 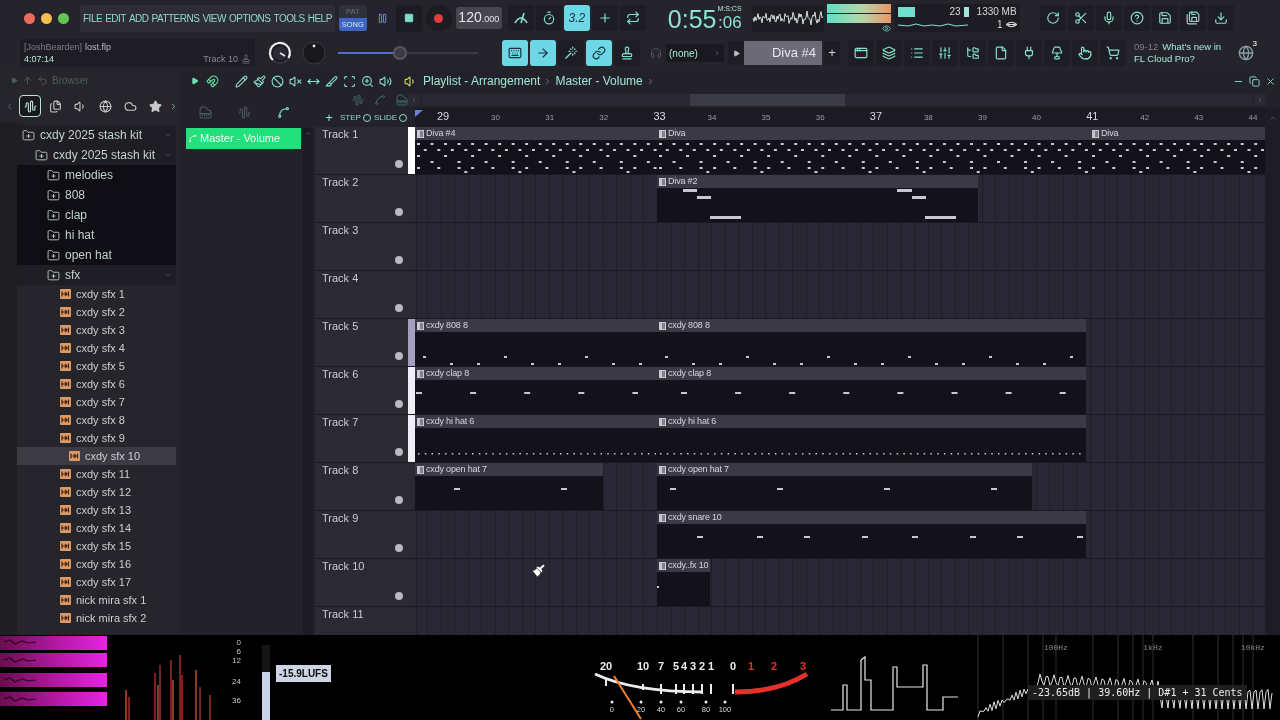 I want to click on menu-item: HELP, so click(x=319, y=18).